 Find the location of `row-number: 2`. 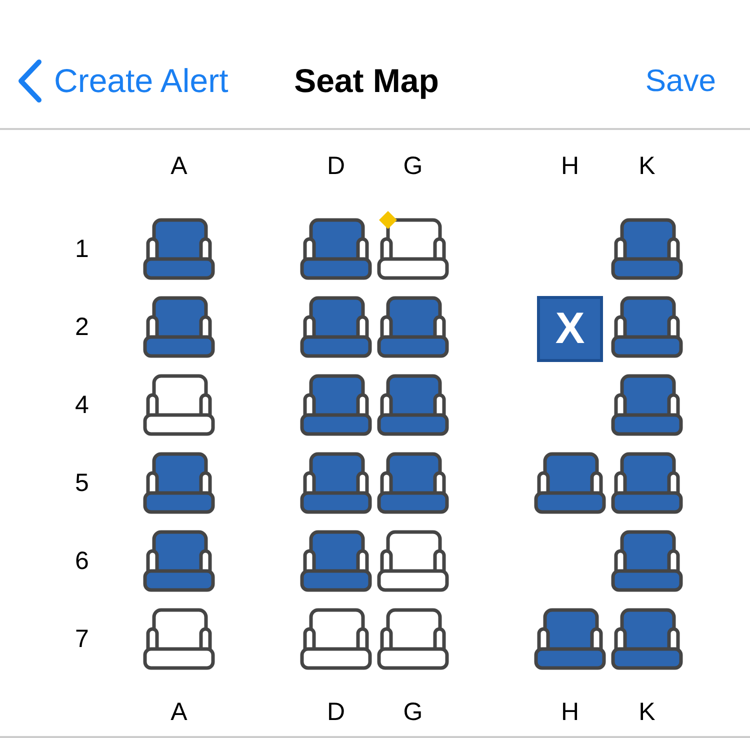

row-number: 2 is located at coordinates (82, 327).